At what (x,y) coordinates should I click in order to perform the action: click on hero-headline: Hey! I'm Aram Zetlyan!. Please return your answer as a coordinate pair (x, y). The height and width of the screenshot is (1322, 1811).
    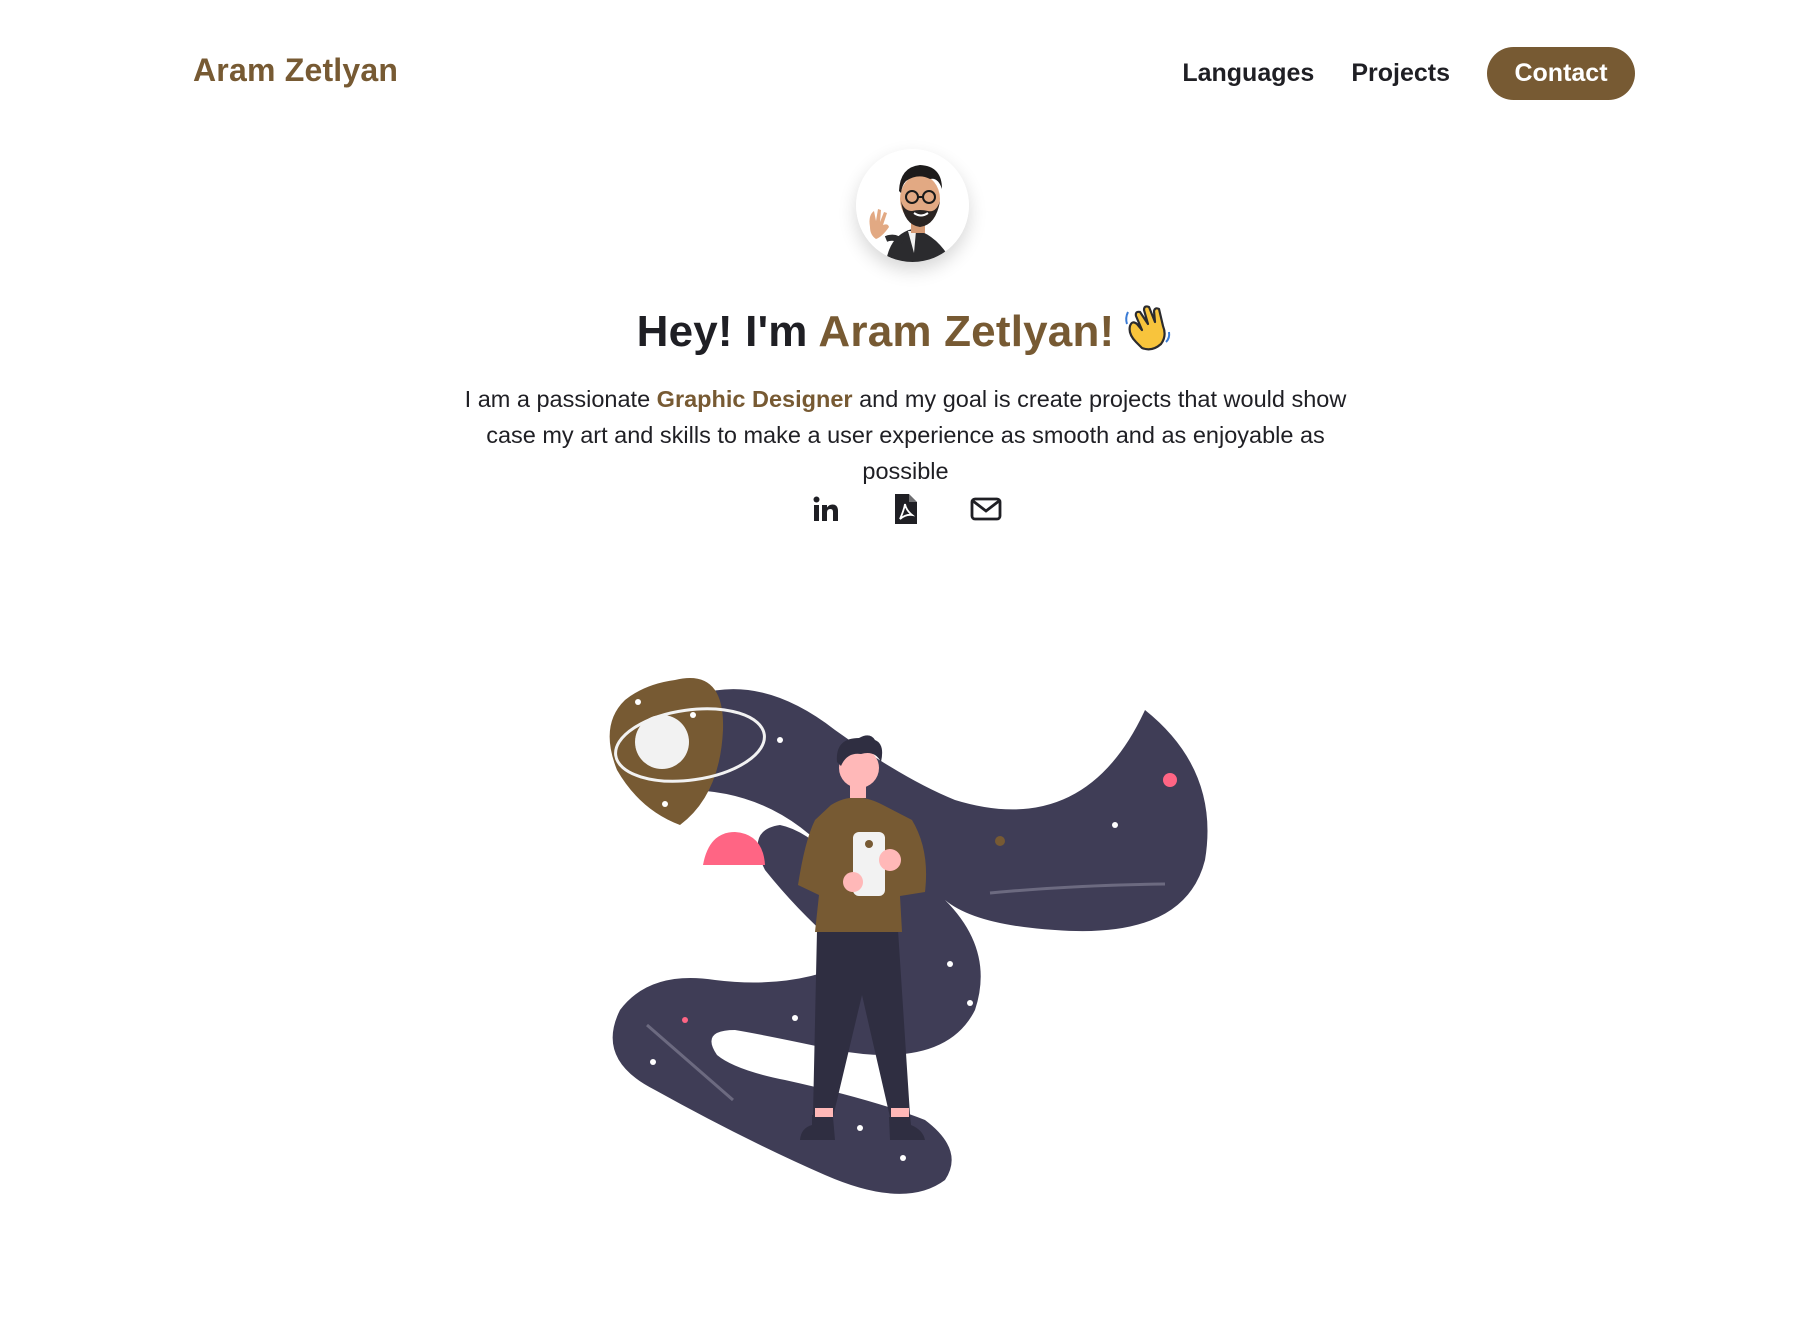
    Looking at the image, I should click on (905, 329).